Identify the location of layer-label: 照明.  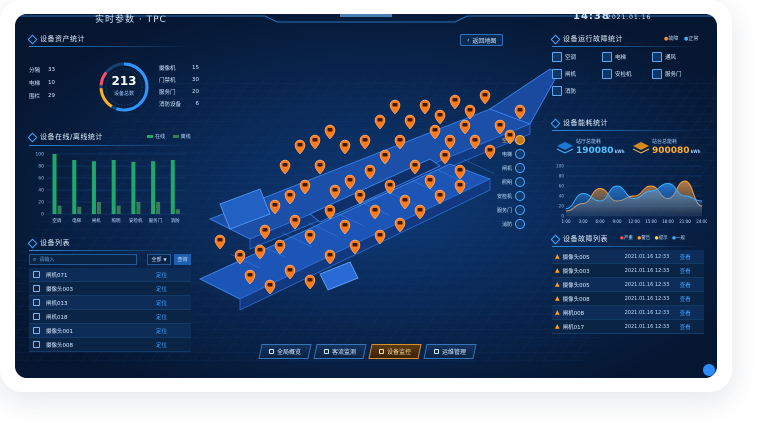
(506, 182).